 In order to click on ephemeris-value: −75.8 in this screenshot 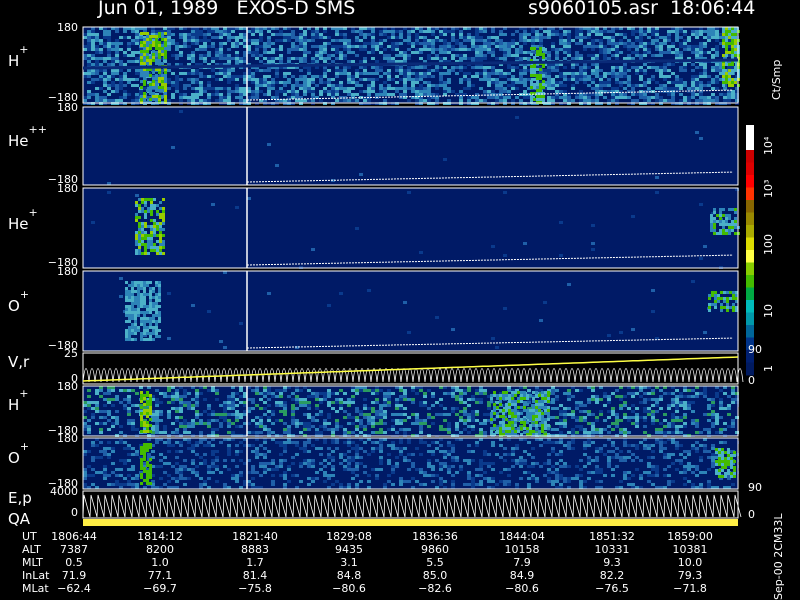, I will do `click(255, 588)`.